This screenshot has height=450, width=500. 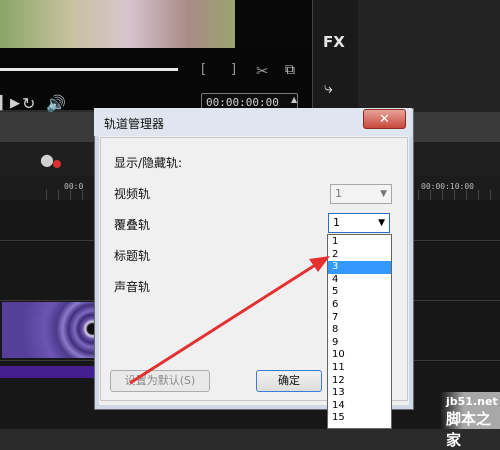 I want to click on ok-button: 确定, so click(x=289, y=381).